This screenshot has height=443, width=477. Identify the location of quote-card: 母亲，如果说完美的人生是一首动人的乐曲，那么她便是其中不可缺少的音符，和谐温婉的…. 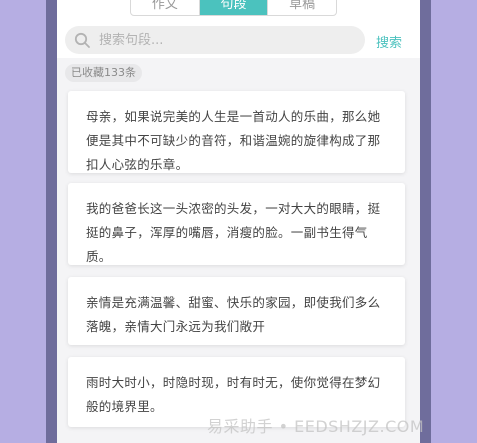
(236, 132).